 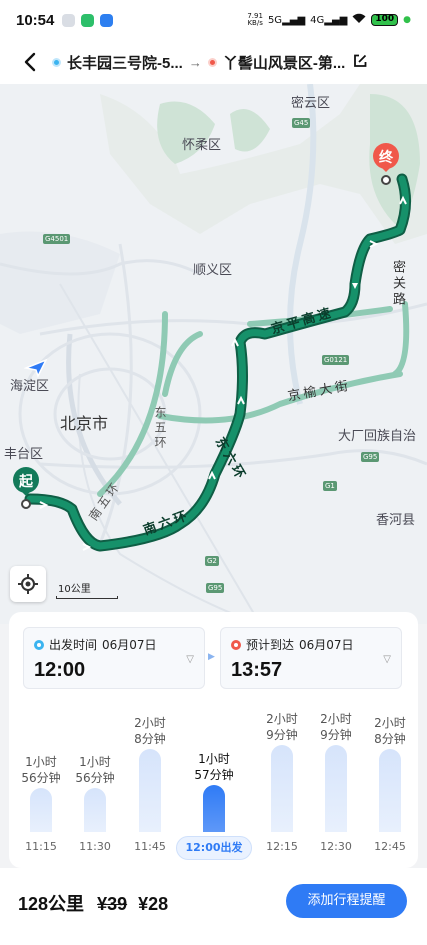 I want to click on departure-slot: 2小时 9分钟 12:30, so click(x=336, y=786).